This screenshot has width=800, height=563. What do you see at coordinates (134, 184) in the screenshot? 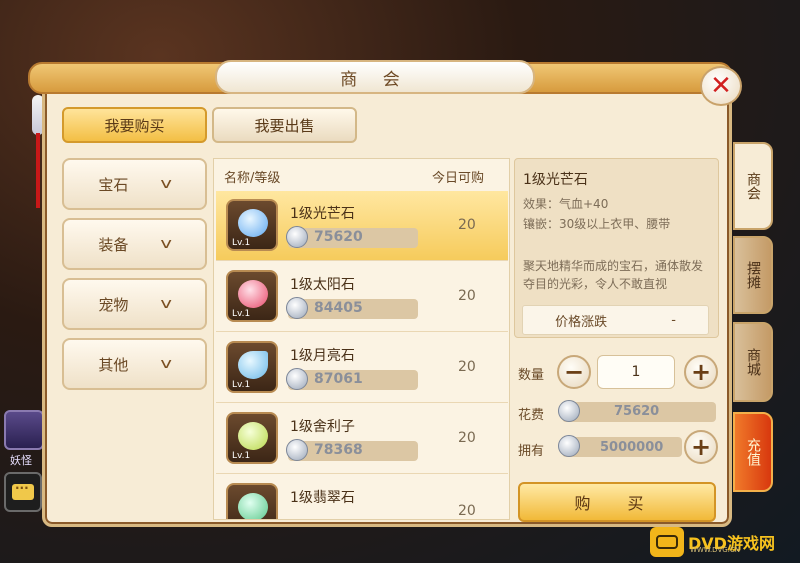
I see `category-gem: 宝石 v` at bounding box center [134, 184].